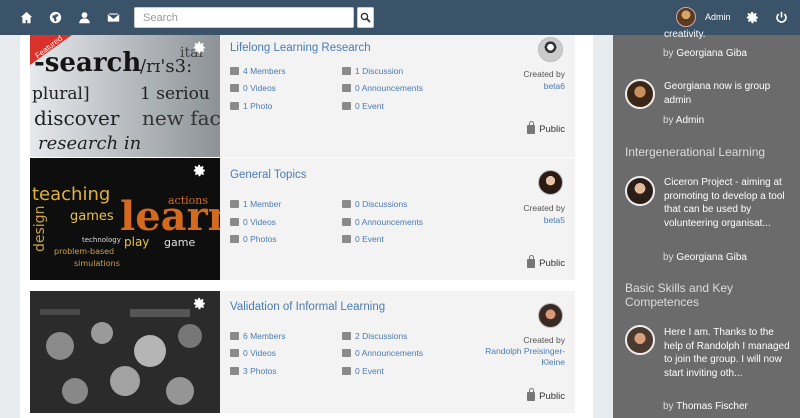  What do you see at coordinates (307, 307) in the screenshot?
I see `group-title: Validation of Informal Learning` at bounding box center [307, 307].